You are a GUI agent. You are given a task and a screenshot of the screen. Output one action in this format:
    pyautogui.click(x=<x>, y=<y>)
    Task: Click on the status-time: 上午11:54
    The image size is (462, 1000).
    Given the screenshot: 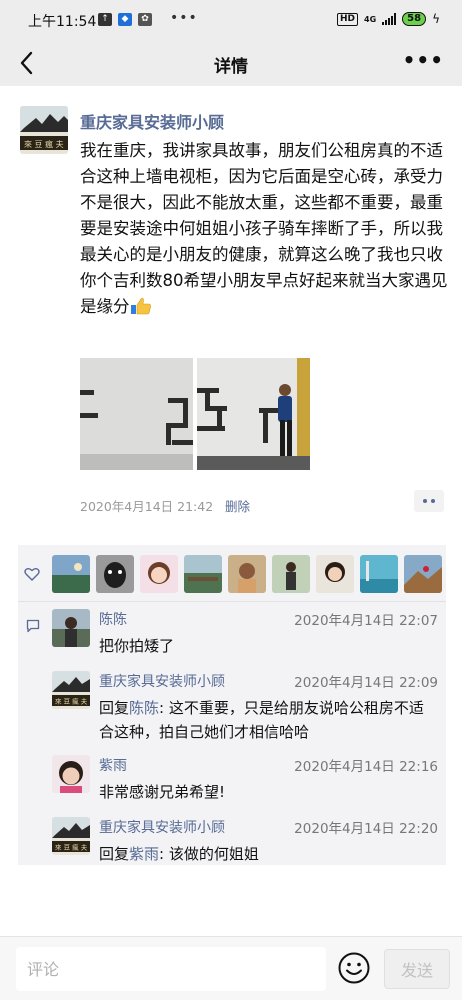 What is the action you would take?
    pyautogui.click(x=62, y=22)
    